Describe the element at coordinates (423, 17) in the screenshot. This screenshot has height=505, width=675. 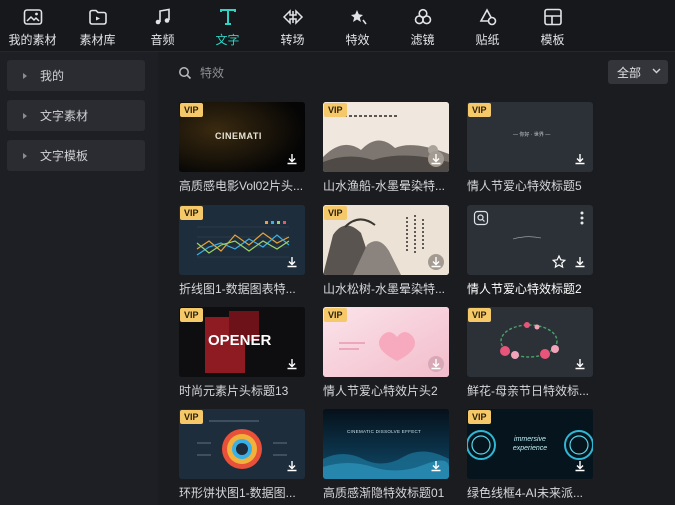
I see `filter-icon` at that location.